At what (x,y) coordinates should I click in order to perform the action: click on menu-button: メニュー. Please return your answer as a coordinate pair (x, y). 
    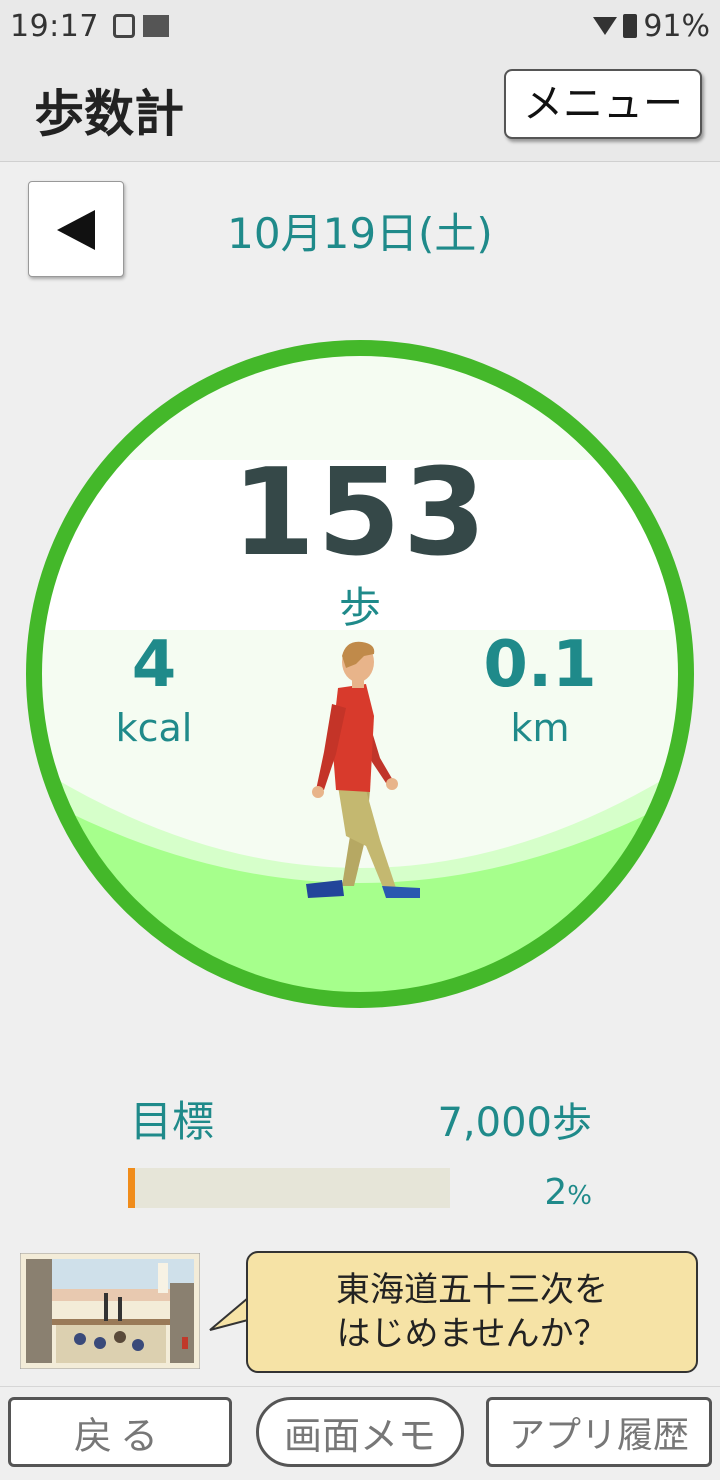
    Looking at the image, I should click on (603, 104).